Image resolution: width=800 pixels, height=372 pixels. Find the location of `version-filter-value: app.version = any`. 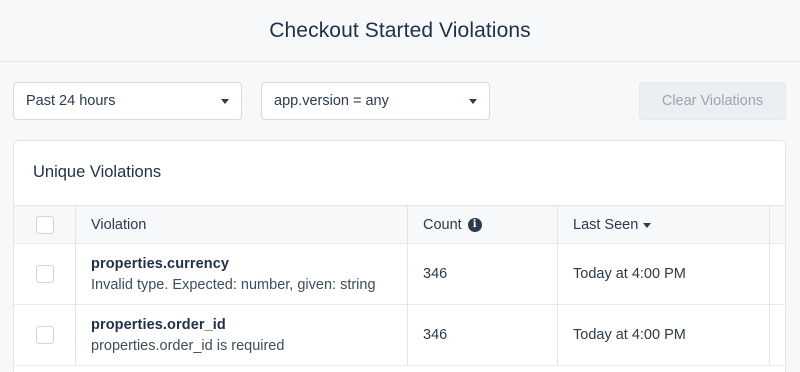

version-filter-value: app.version = any is located at coordinates (331, 101).